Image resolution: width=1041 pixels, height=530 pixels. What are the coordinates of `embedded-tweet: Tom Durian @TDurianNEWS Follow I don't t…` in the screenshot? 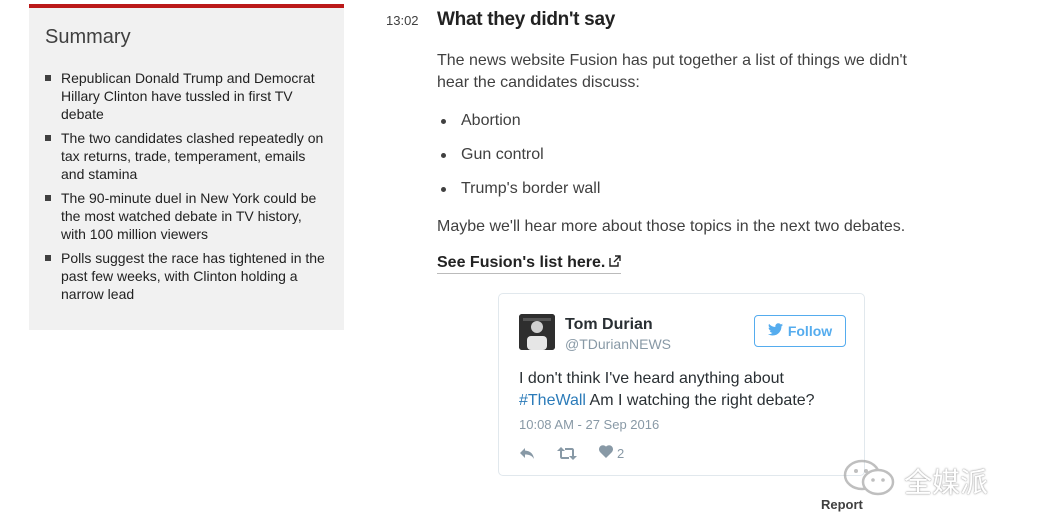 It's located at (681, 384).